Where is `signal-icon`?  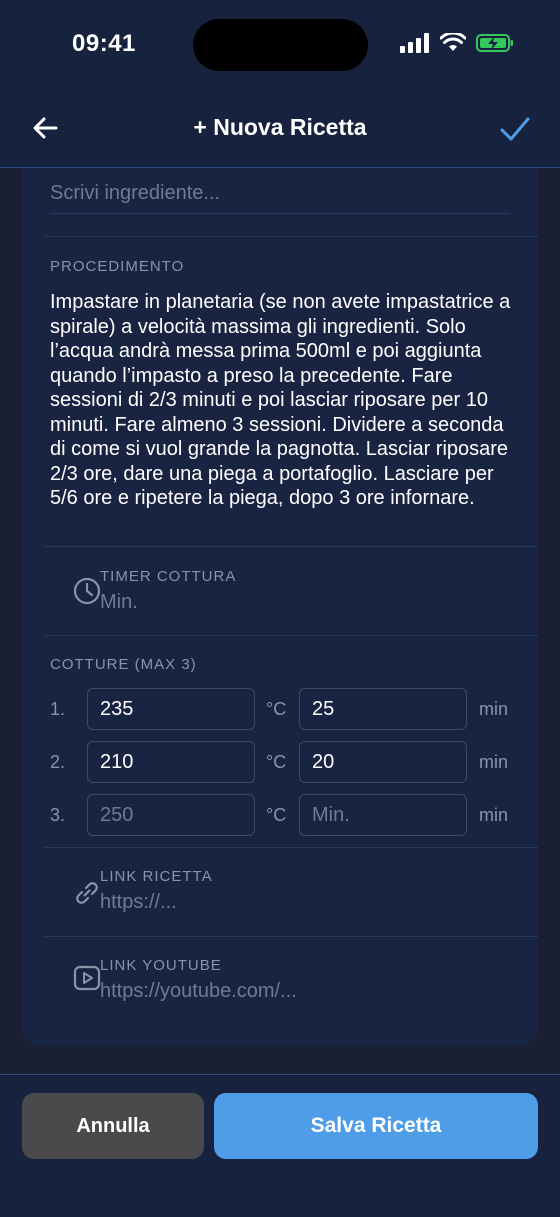 signal-icon is located at coordinates (414, 43).